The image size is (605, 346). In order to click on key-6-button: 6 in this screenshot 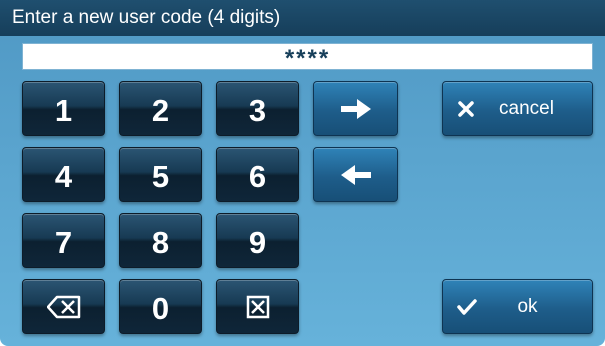, I will do `click(257, 174)`.